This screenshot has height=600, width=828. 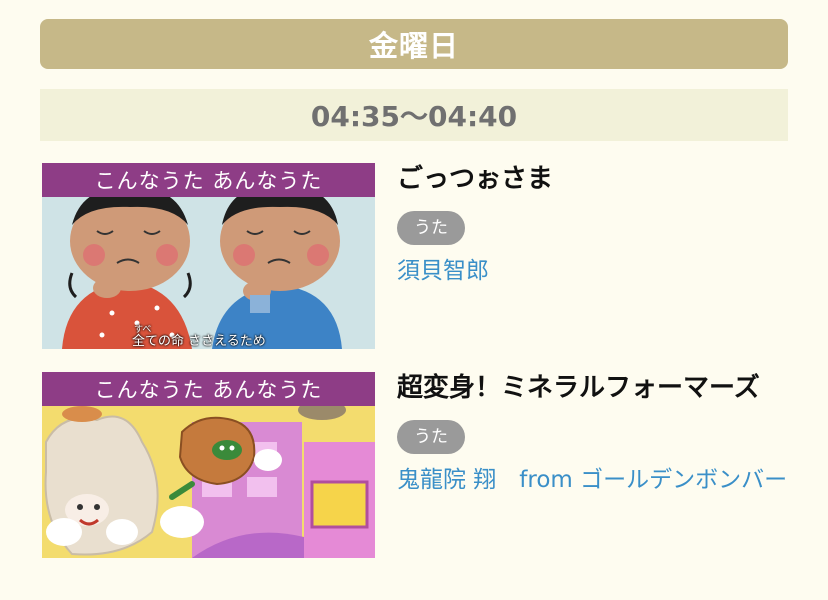 What do you see at coordinates (592, 271) in the screenshot?
I see `performer-link: 須貝智郎` at bounding box center [592, 271].